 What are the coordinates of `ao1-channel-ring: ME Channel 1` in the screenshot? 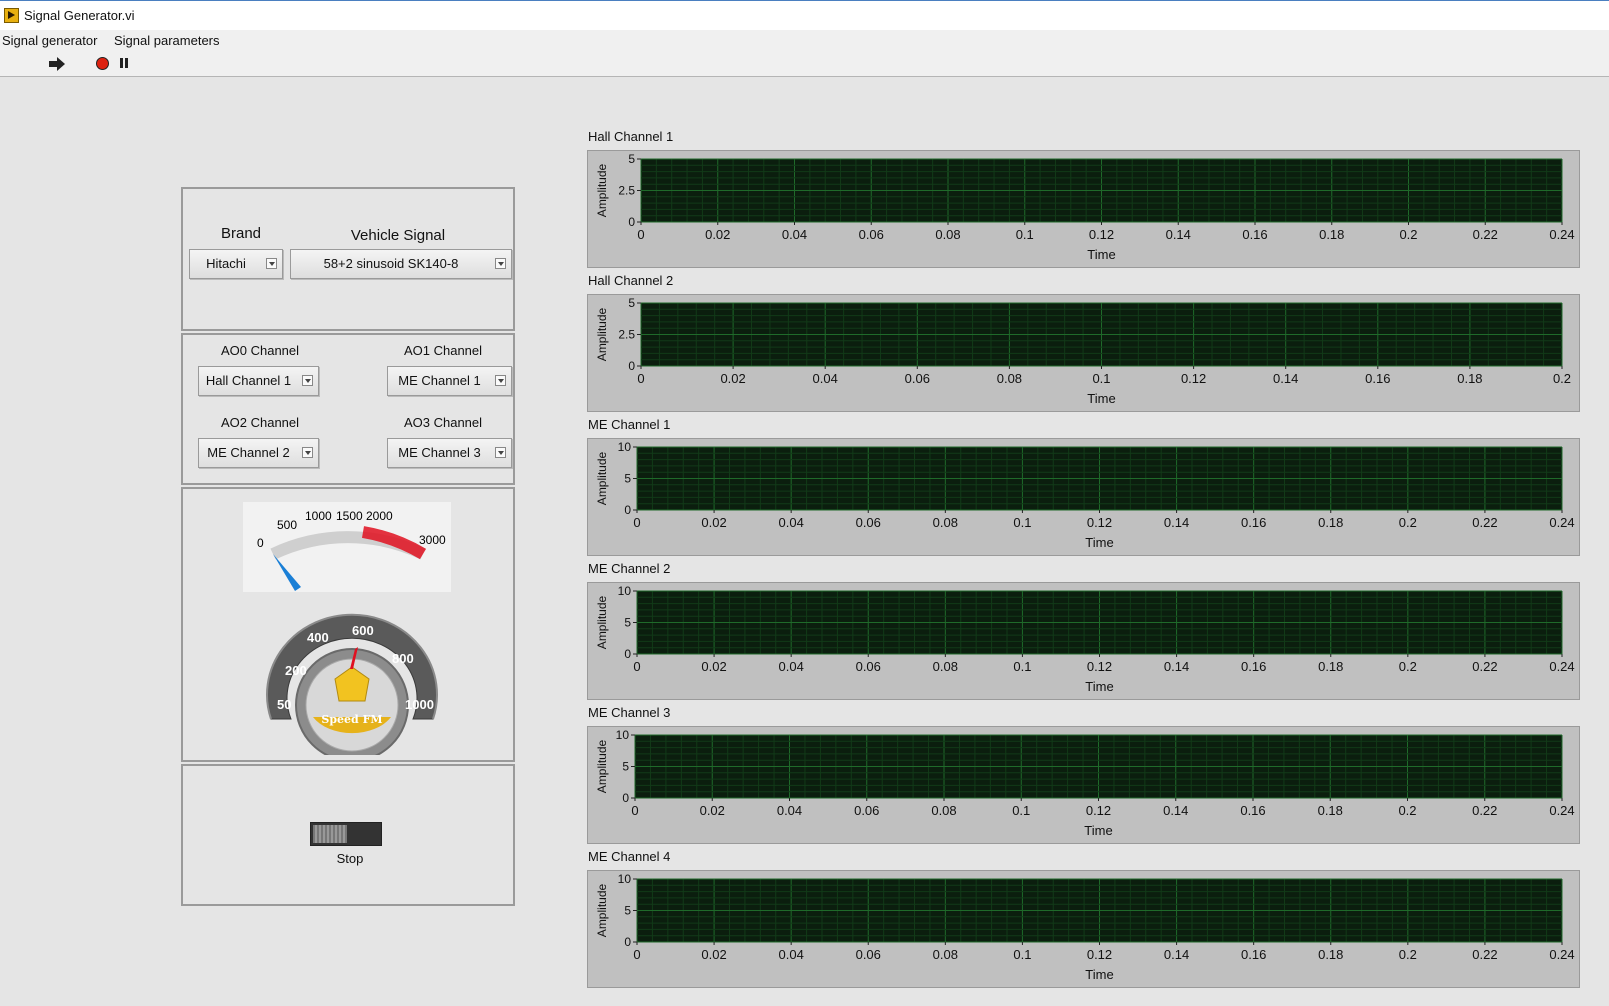 It's located at (449, 381).